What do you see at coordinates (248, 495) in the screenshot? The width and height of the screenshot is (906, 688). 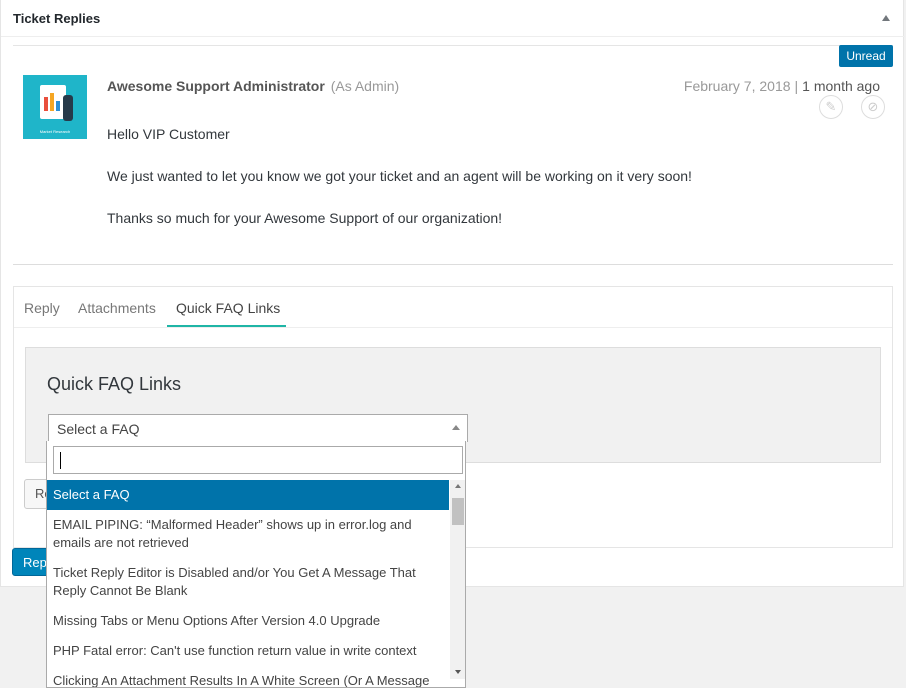 I see `faq-option: Select a FAQ` at bounding box center [248, 495].